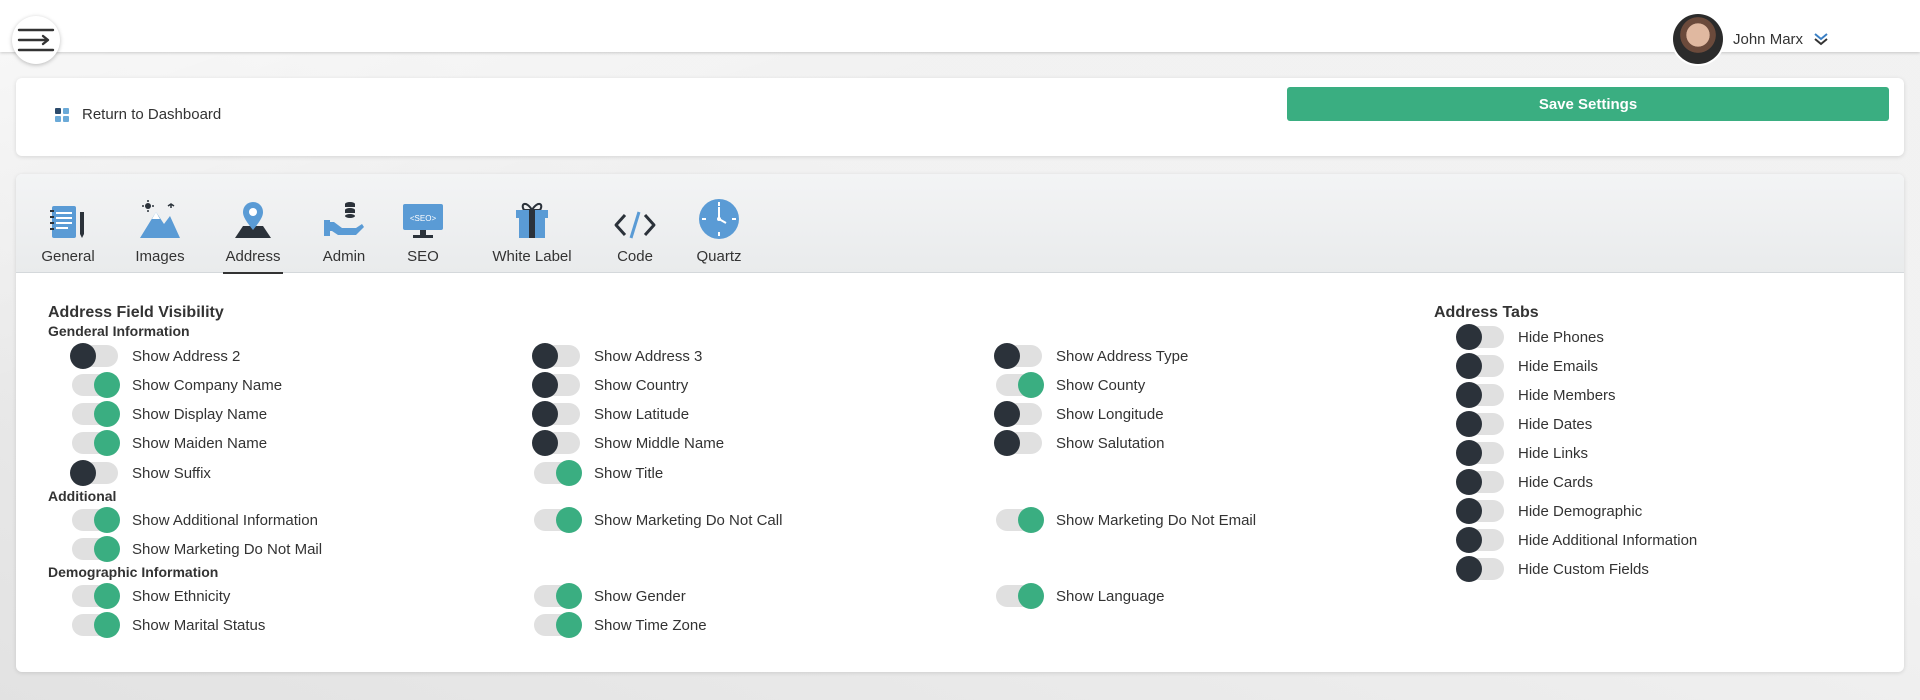  I want to click on toggle-label: Show Title, so click(629, 473).